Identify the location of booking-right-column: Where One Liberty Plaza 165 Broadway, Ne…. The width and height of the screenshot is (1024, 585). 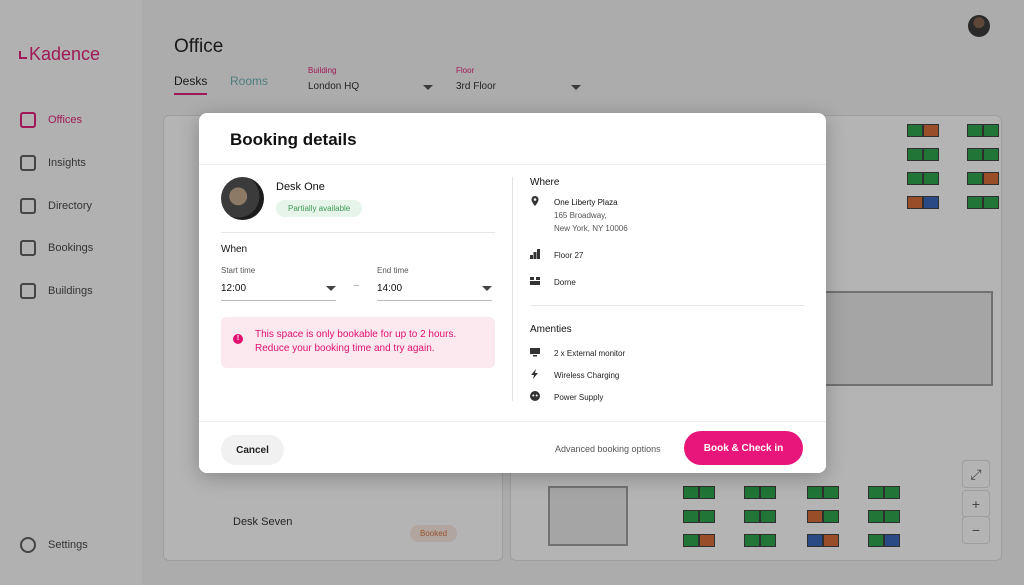
(667, 290).